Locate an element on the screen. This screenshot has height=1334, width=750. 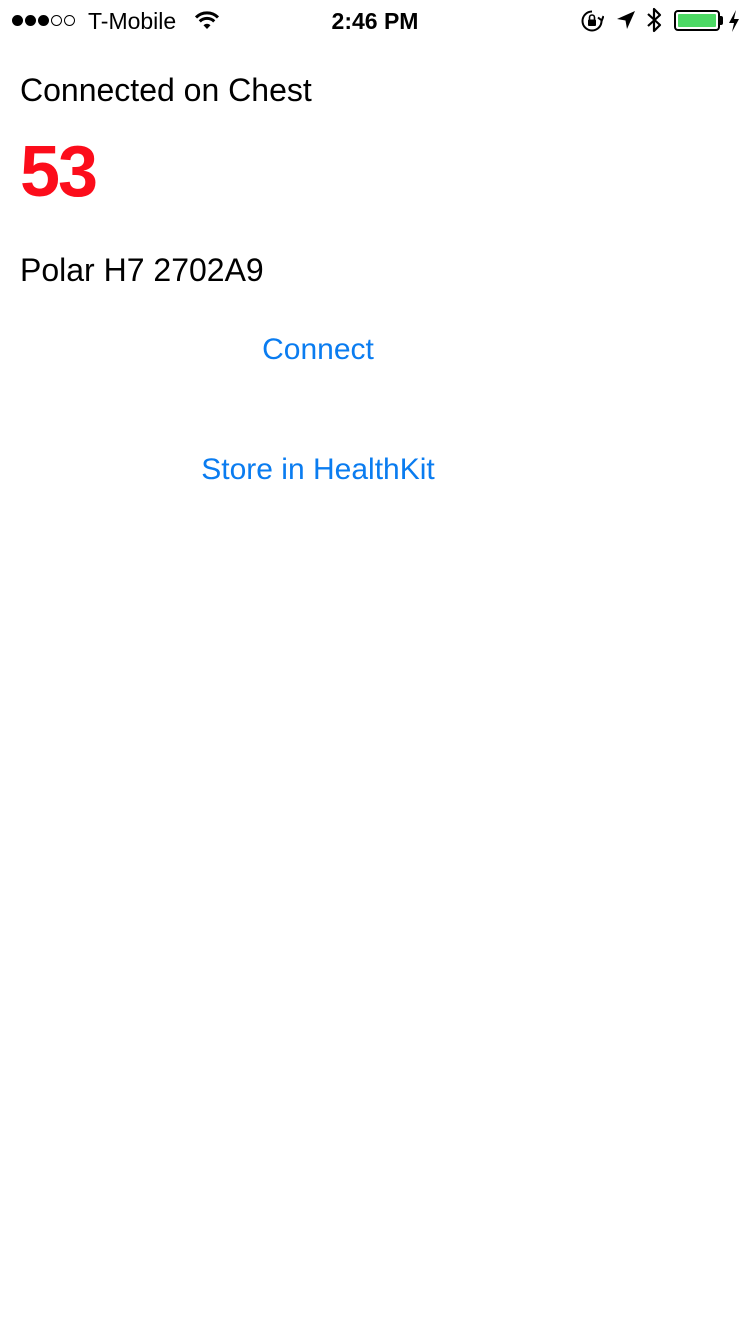
battery-icon is located at coordinates (697, 20).